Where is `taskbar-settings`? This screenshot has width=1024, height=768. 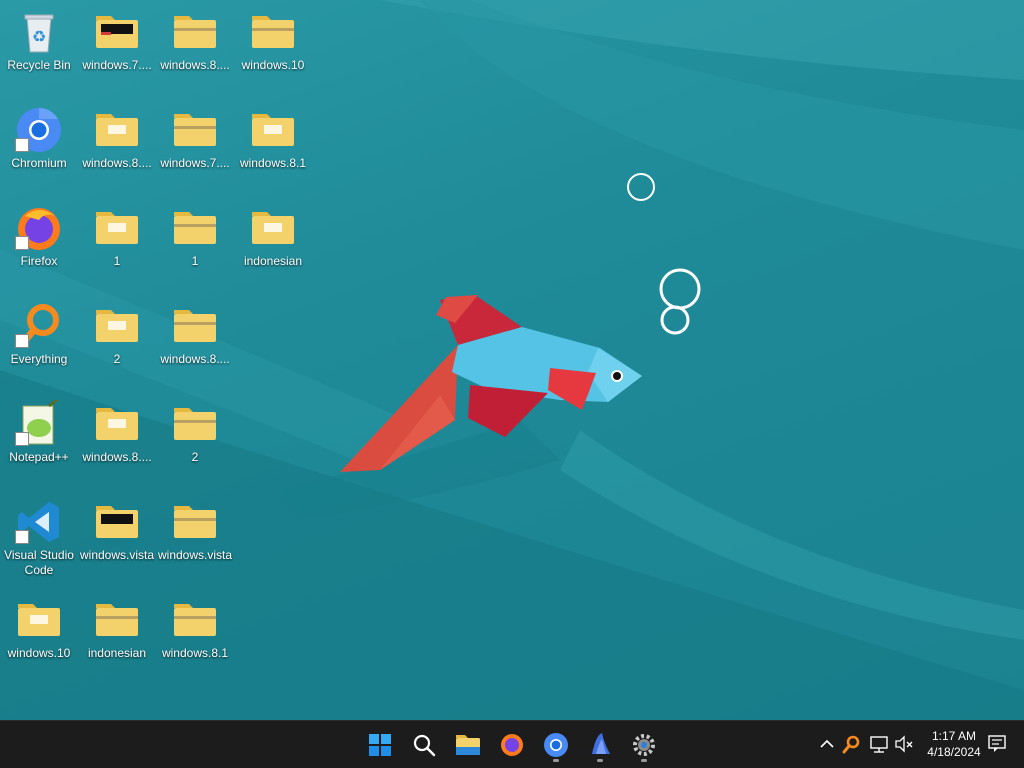 taskbar-settings is located at coordinates (644, 745).